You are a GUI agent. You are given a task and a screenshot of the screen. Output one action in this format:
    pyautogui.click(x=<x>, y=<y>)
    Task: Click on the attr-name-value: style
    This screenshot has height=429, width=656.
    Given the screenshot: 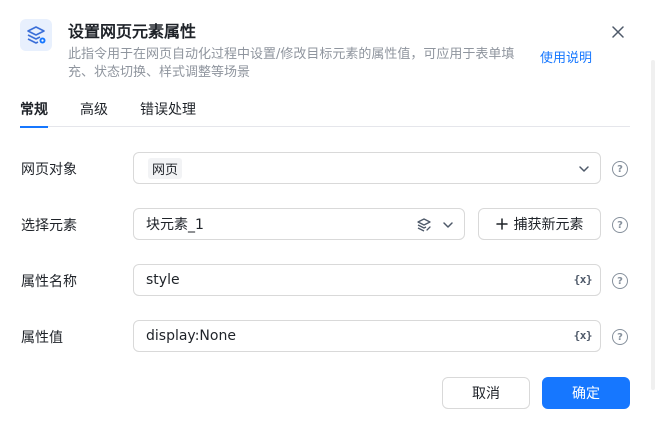 What is the action you would take?
    pyautogui.click(x=163, y=280)
    